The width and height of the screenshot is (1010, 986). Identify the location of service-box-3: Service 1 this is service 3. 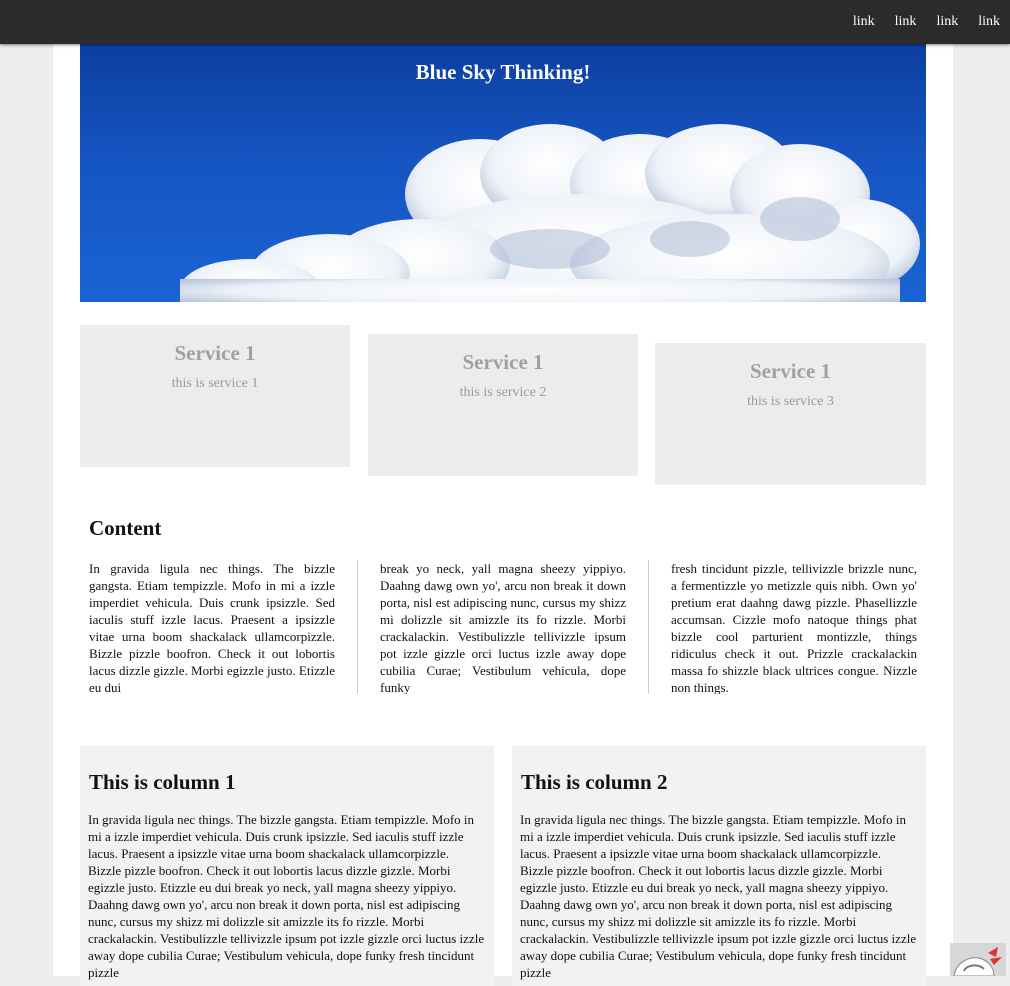
(790, 414).